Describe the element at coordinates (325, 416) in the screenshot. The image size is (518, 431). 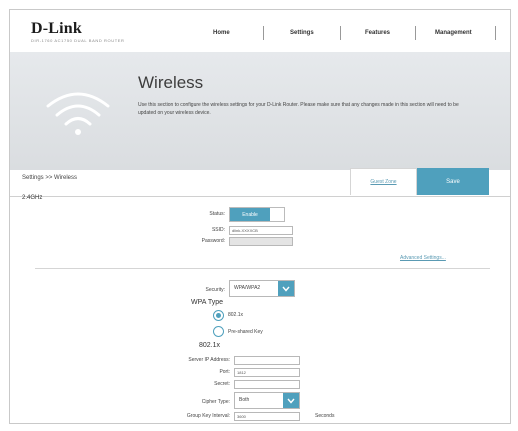
I see `group-key-unit: Seconds` at that location.